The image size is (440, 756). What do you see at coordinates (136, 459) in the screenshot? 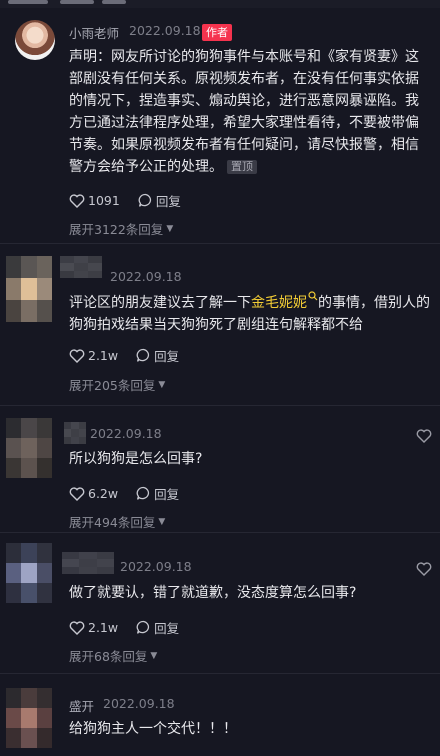
I see `comment-text: 所以狗狗是怎么回事?` at bounding box center [136, 459].